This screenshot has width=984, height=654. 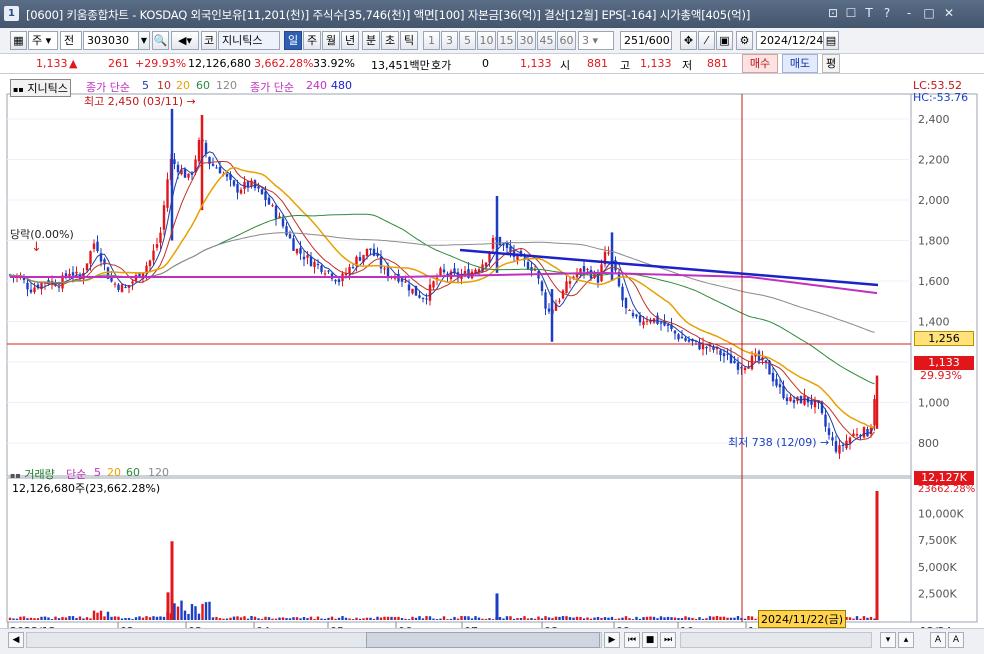 What do you see at coordinates (612, 640) in the screenshot?
I see `scroll-right-button: ▶` at bounding box center [612, 640].